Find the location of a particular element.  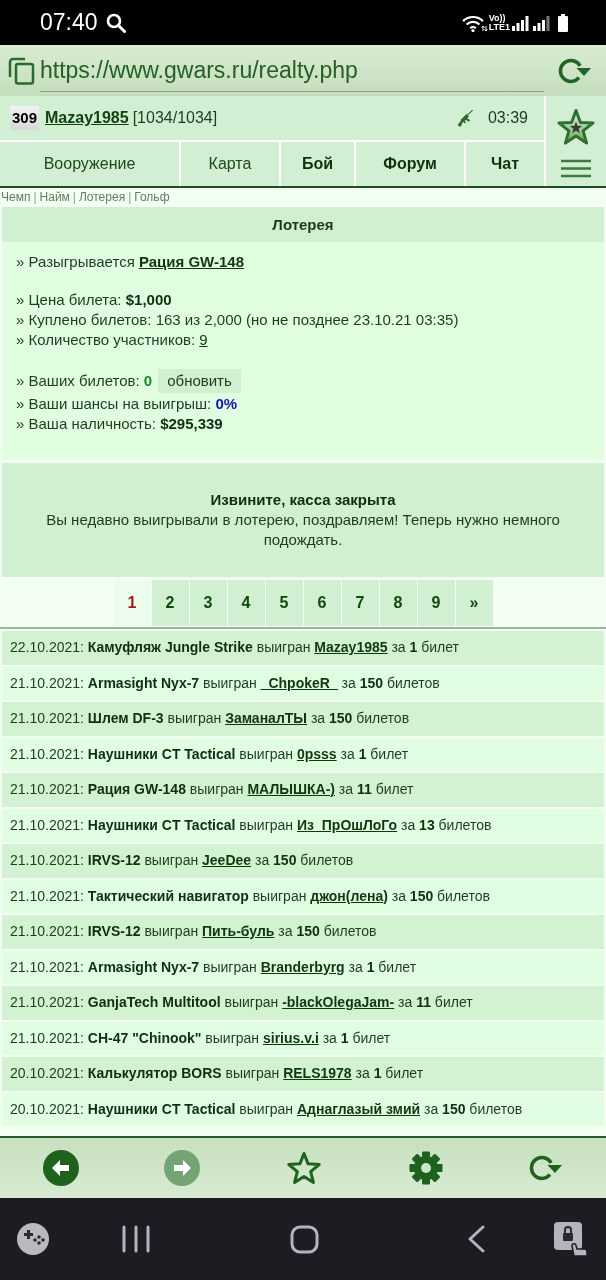

network-label: LTE1 is located at coordinates (499, 27).